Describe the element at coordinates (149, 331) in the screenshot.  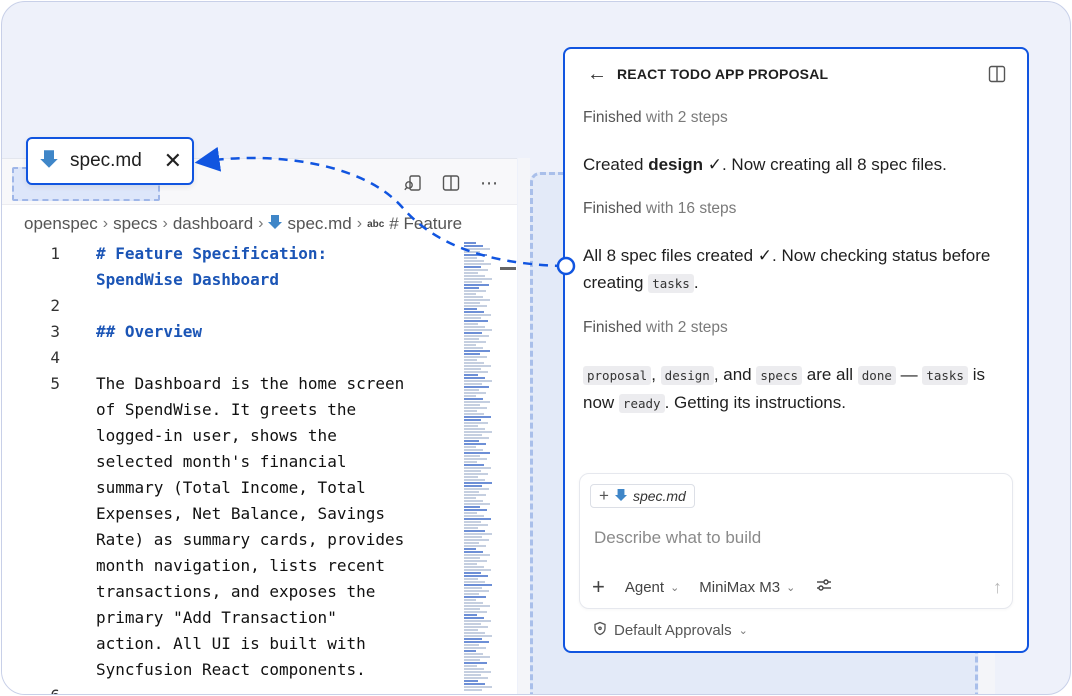
I see `line-text: ## Overview` at that location.